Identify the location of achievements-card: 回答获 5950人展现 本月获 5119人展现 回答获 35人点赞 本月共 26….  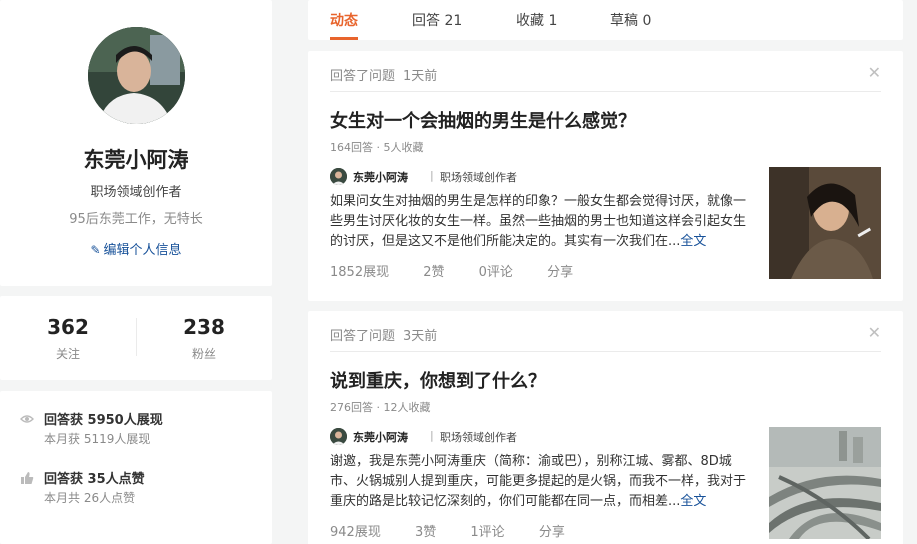
(136, 467).